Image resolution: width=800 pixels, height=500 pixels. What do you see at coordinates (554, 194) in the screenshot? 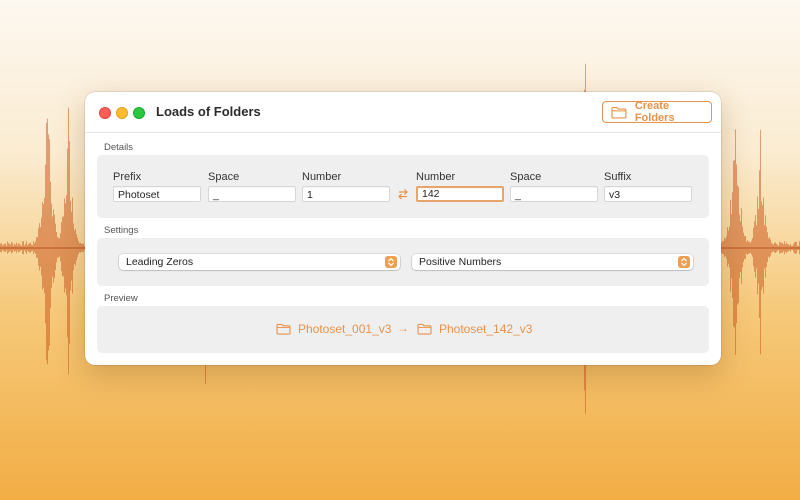
I see `right-space-field: _` at bounding box center [554, 194].